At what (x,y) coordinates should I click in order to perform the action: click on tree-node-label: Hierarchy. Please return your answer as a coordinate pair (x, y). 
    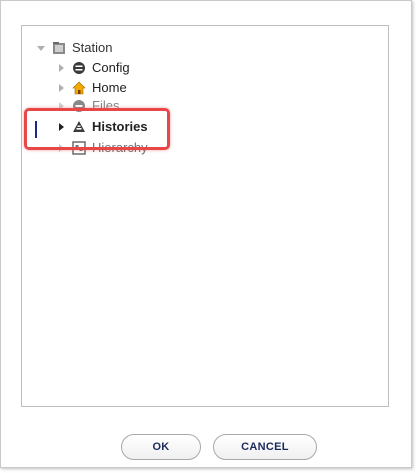
    Looking at the image, I should click on (120, 147).